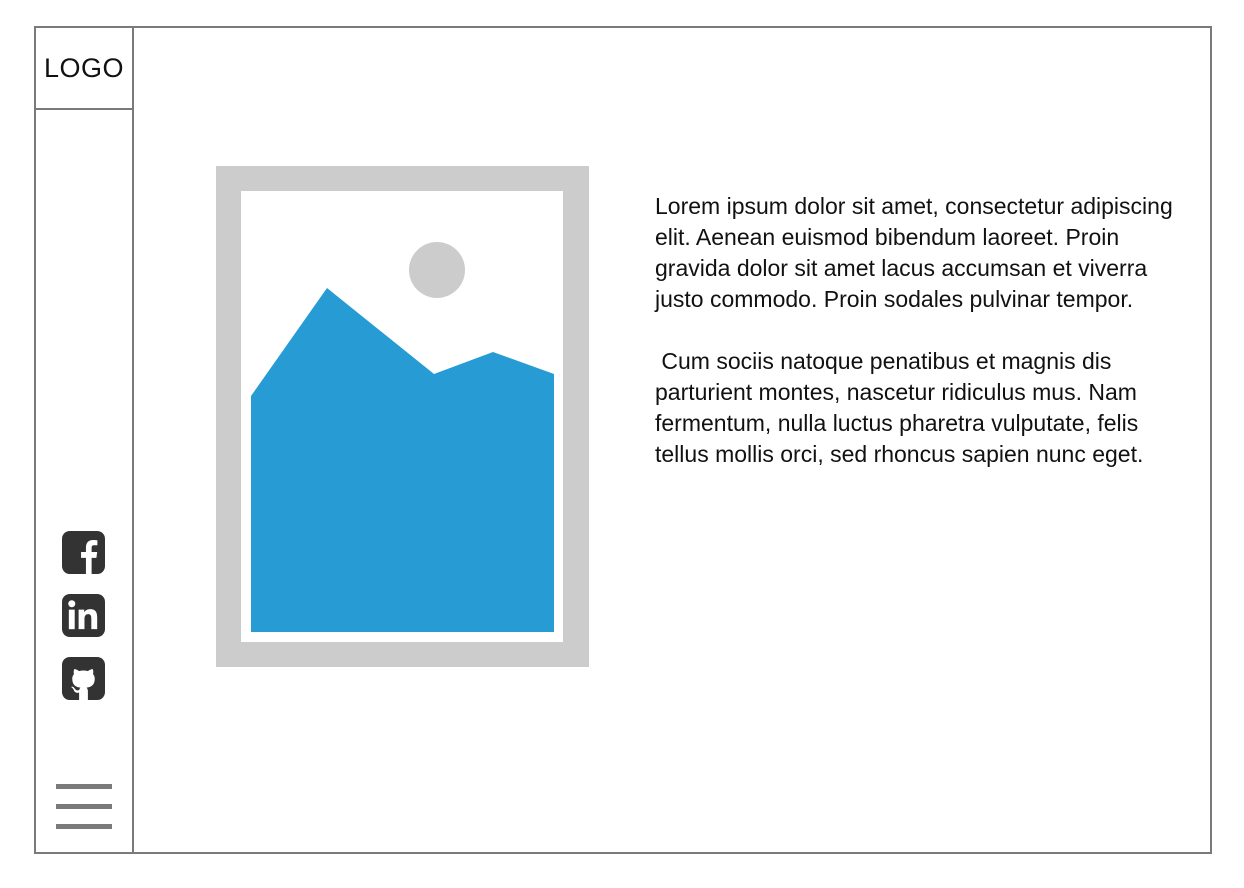  Describe the element at coordinates (85, 440) in the screenshot. I see `sidebar: LOGO` at that location.